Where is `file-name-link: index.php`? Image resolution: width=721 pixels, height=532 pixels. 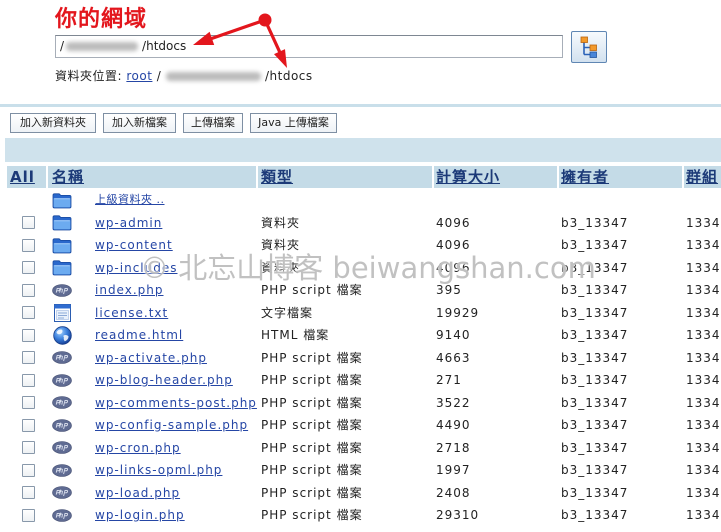
file-name-link: index.php is located at coordinates (129, 290).